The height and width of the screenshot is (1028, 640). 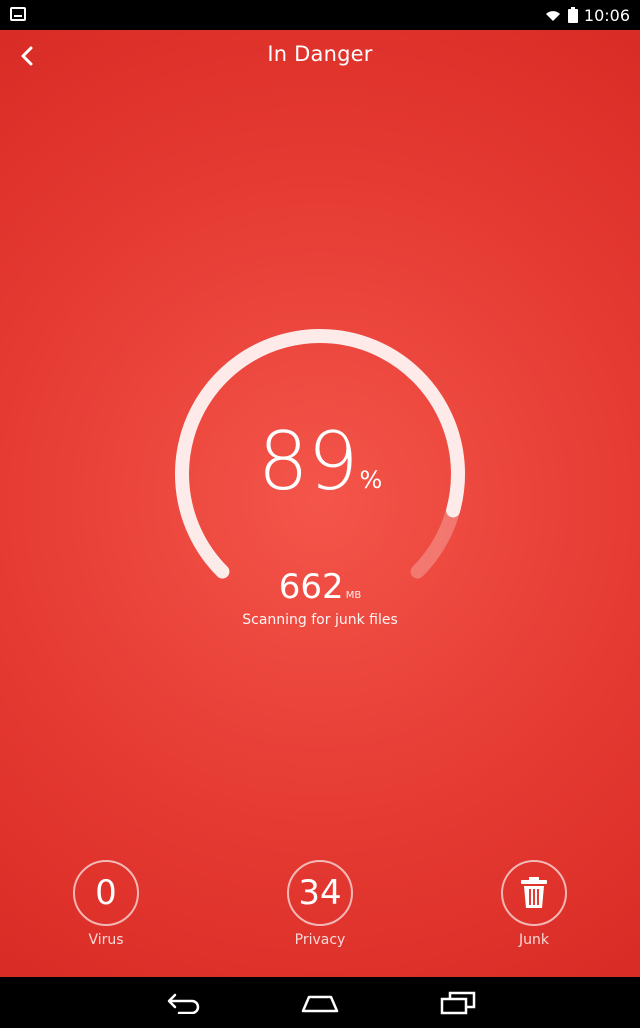 I want to click on scan-status-text: Scanning for junk files, so click(x=320, y=620).